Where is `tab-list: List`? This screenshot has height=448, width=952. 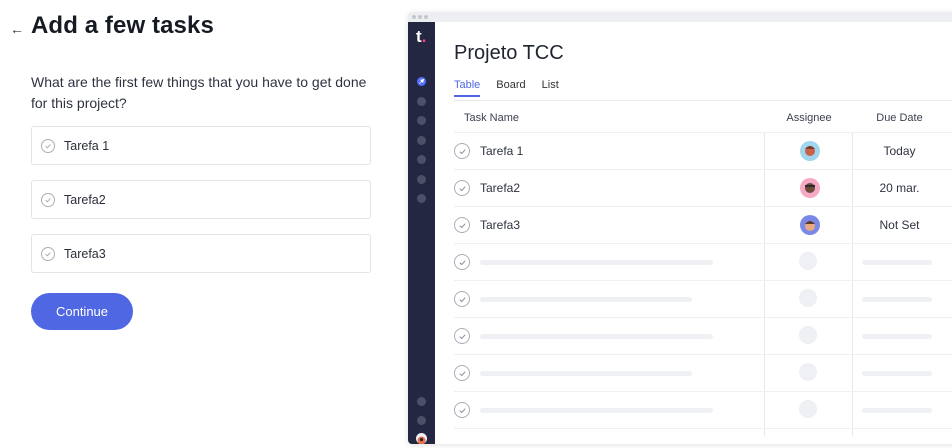 tab-list: List is located at coordinates (550, 88).